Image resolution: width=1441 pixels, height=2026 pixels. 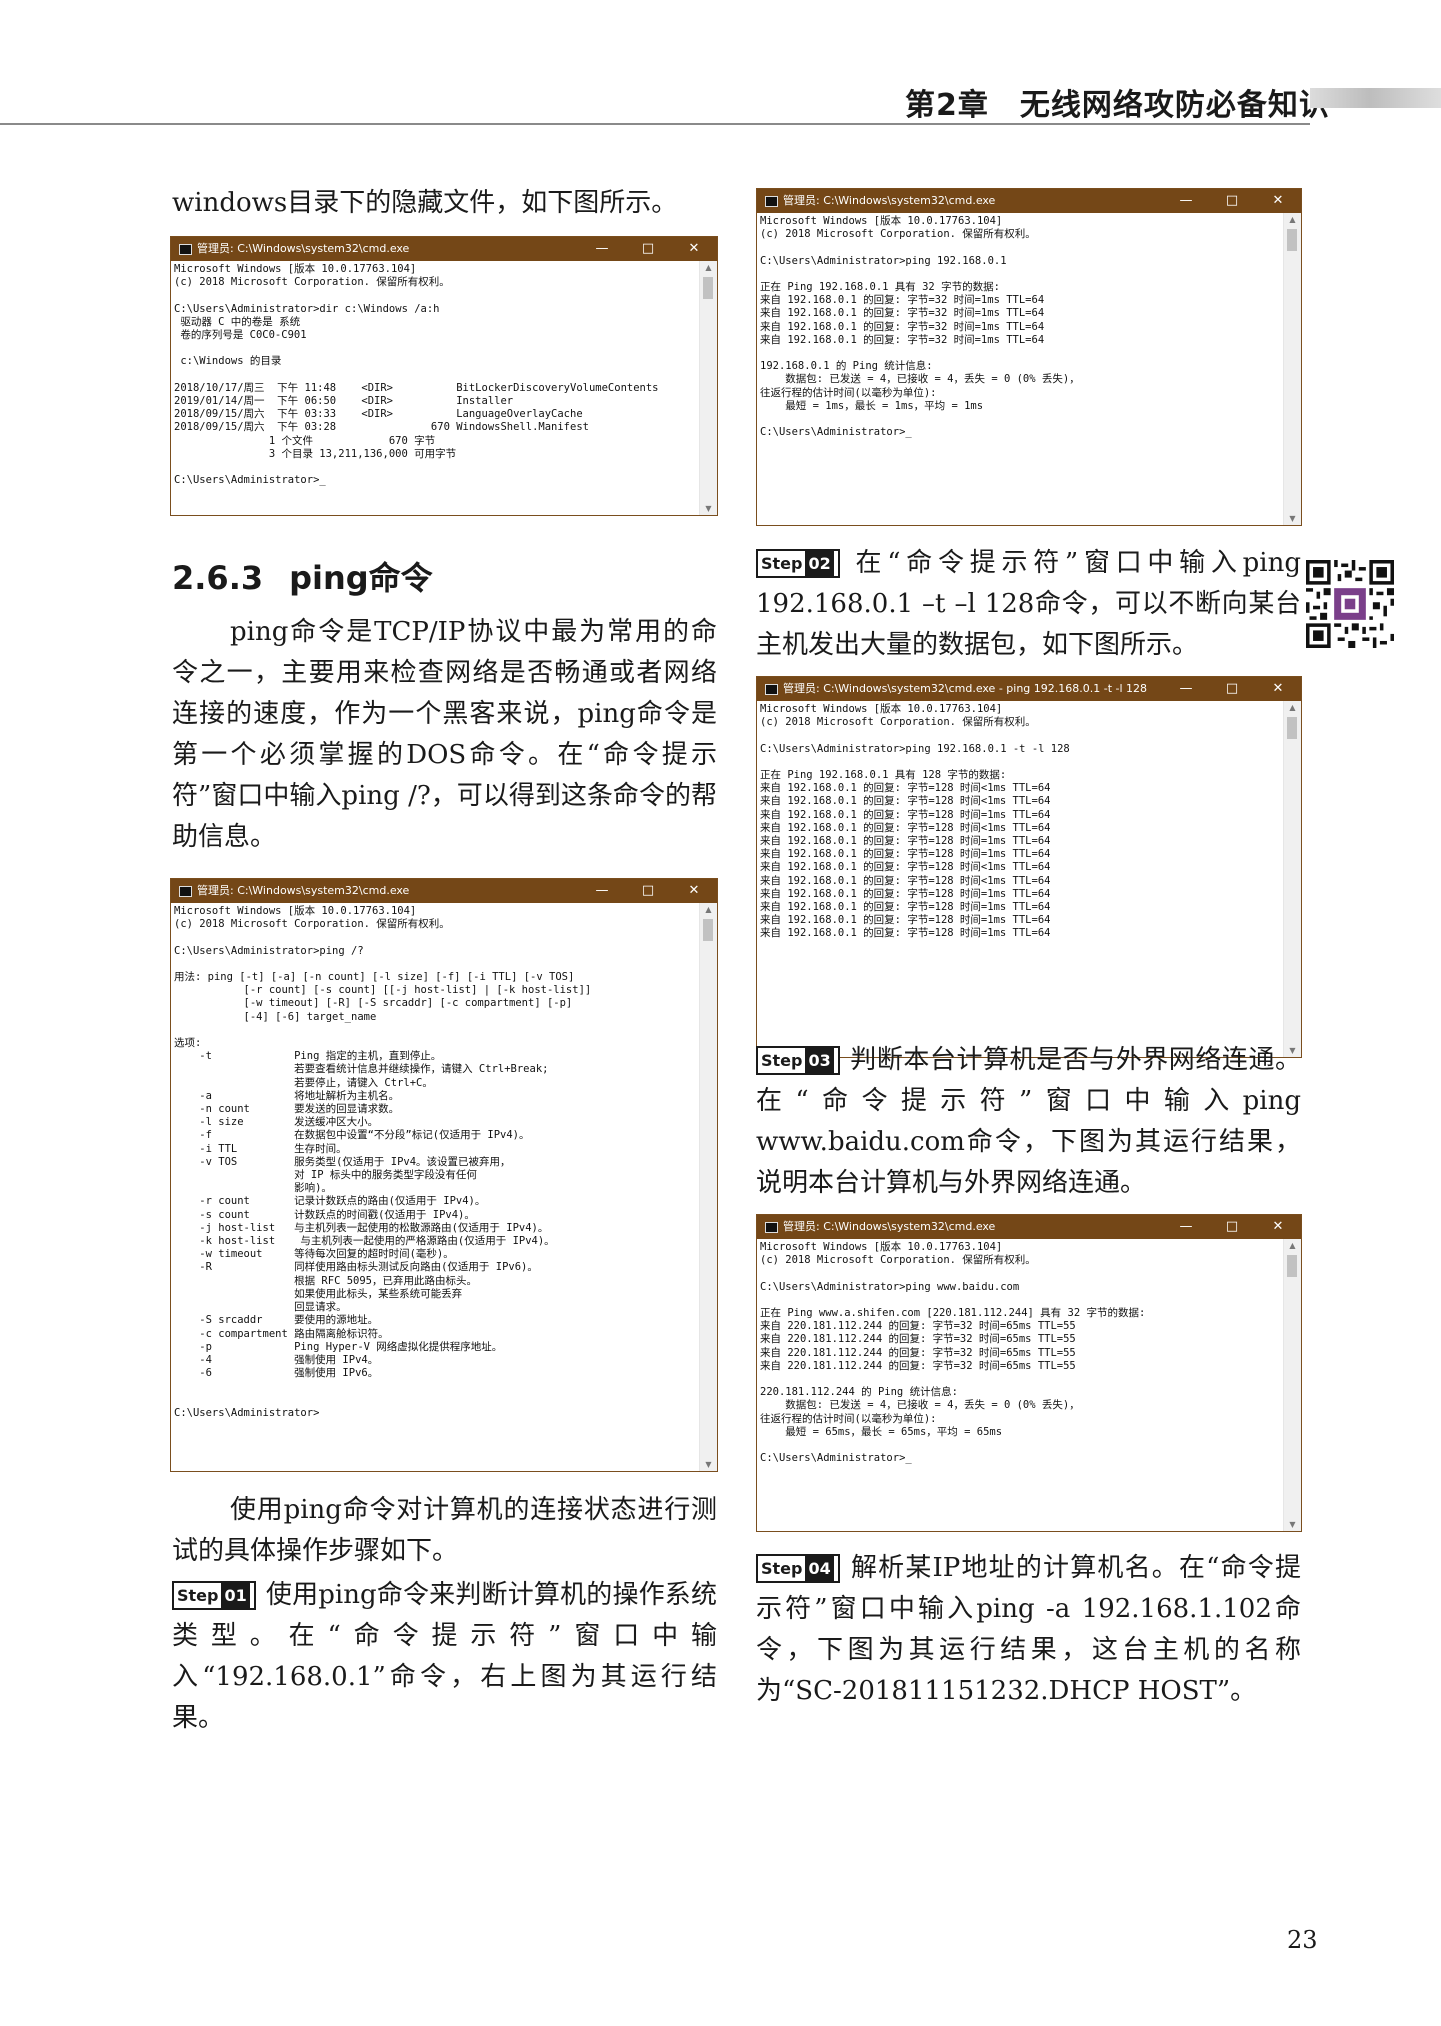 What do you see at coordinates (1375, 98) in the screenshot?
I see `header-decoration-bar` at bounding box center [1375, 98].